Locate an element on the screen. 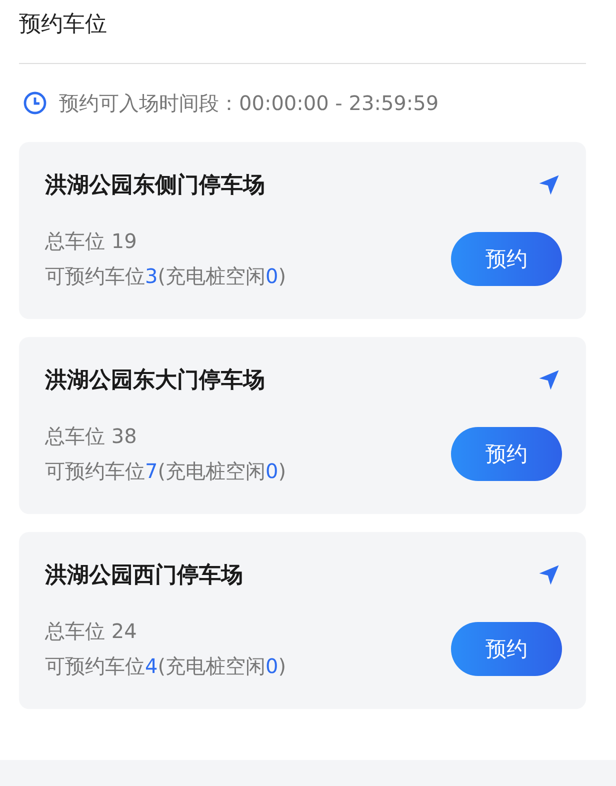 Image resolution: width=616 pixels, height=786 pixels. entry-time-range: 预约可入场时间段：00:00:00 - 23:59:59 is located at coordinates (249, 103).